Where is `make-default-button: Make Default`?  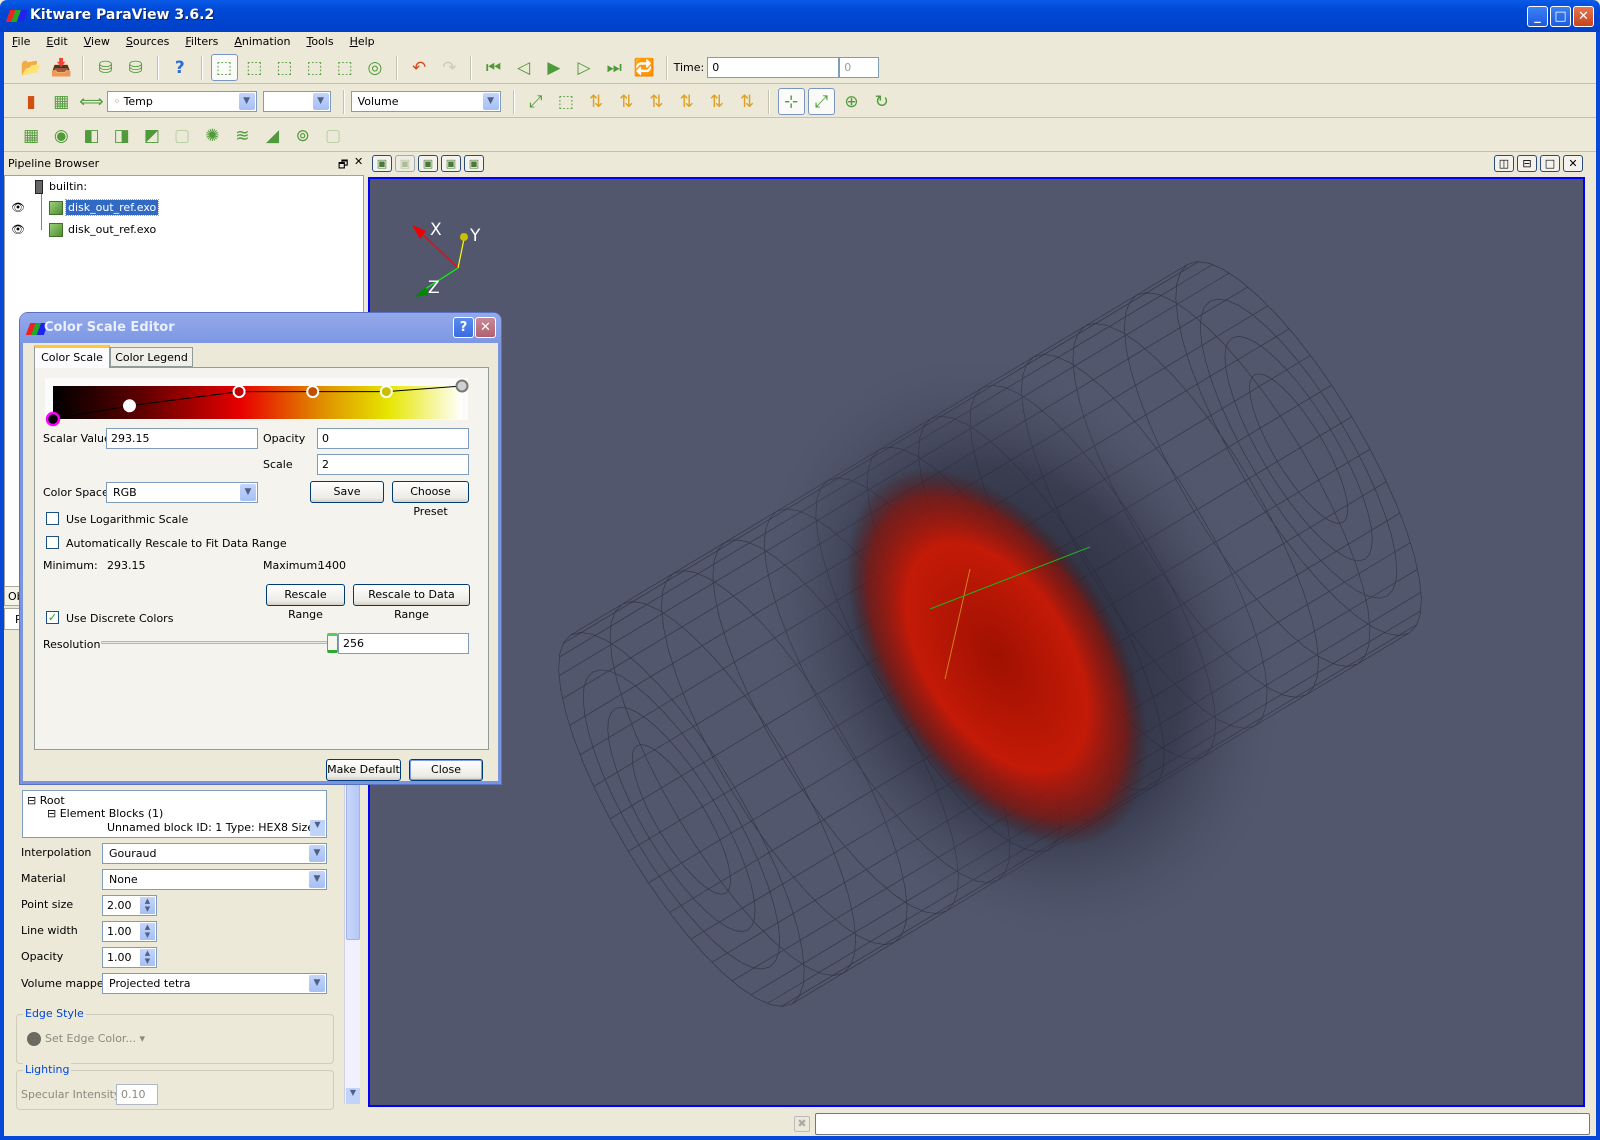
make-default-button: Make Default is located at coordinates (363, 770).